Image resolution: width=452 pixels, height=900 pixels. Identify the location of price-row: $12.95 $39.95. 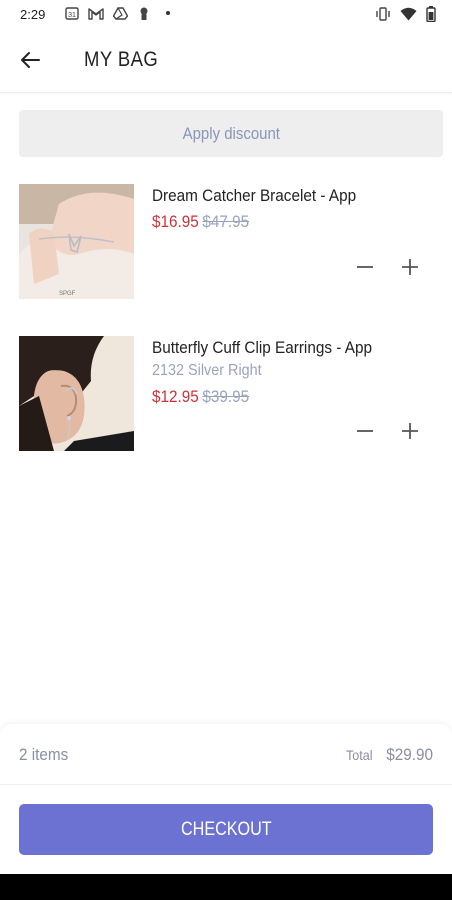
(200, 397).